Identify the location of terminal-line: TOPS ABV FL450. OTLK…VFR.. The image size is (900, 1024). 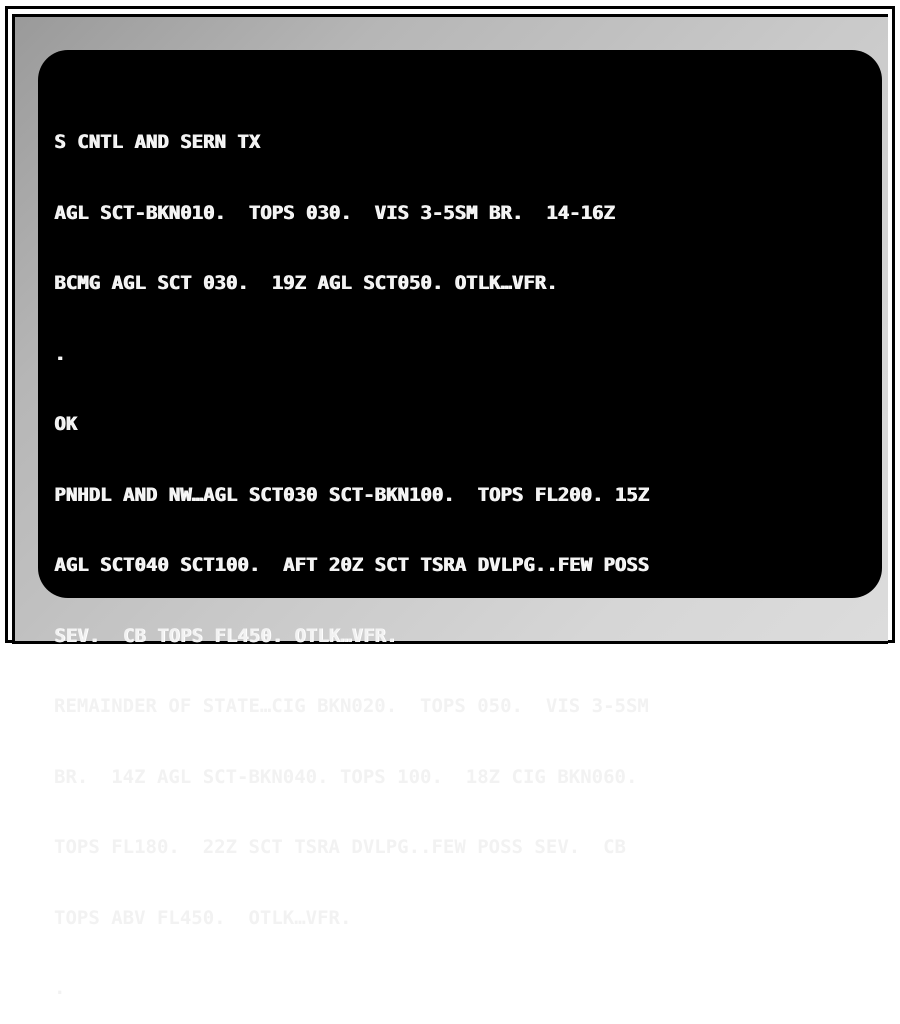
(203, 917).